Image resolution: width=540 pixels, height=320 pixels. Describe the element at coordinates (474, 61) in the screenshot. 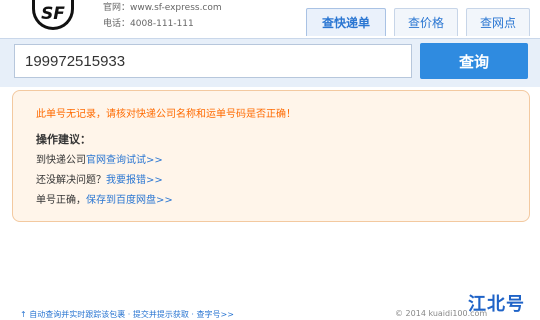

I see `query-button: 查询` at that location.